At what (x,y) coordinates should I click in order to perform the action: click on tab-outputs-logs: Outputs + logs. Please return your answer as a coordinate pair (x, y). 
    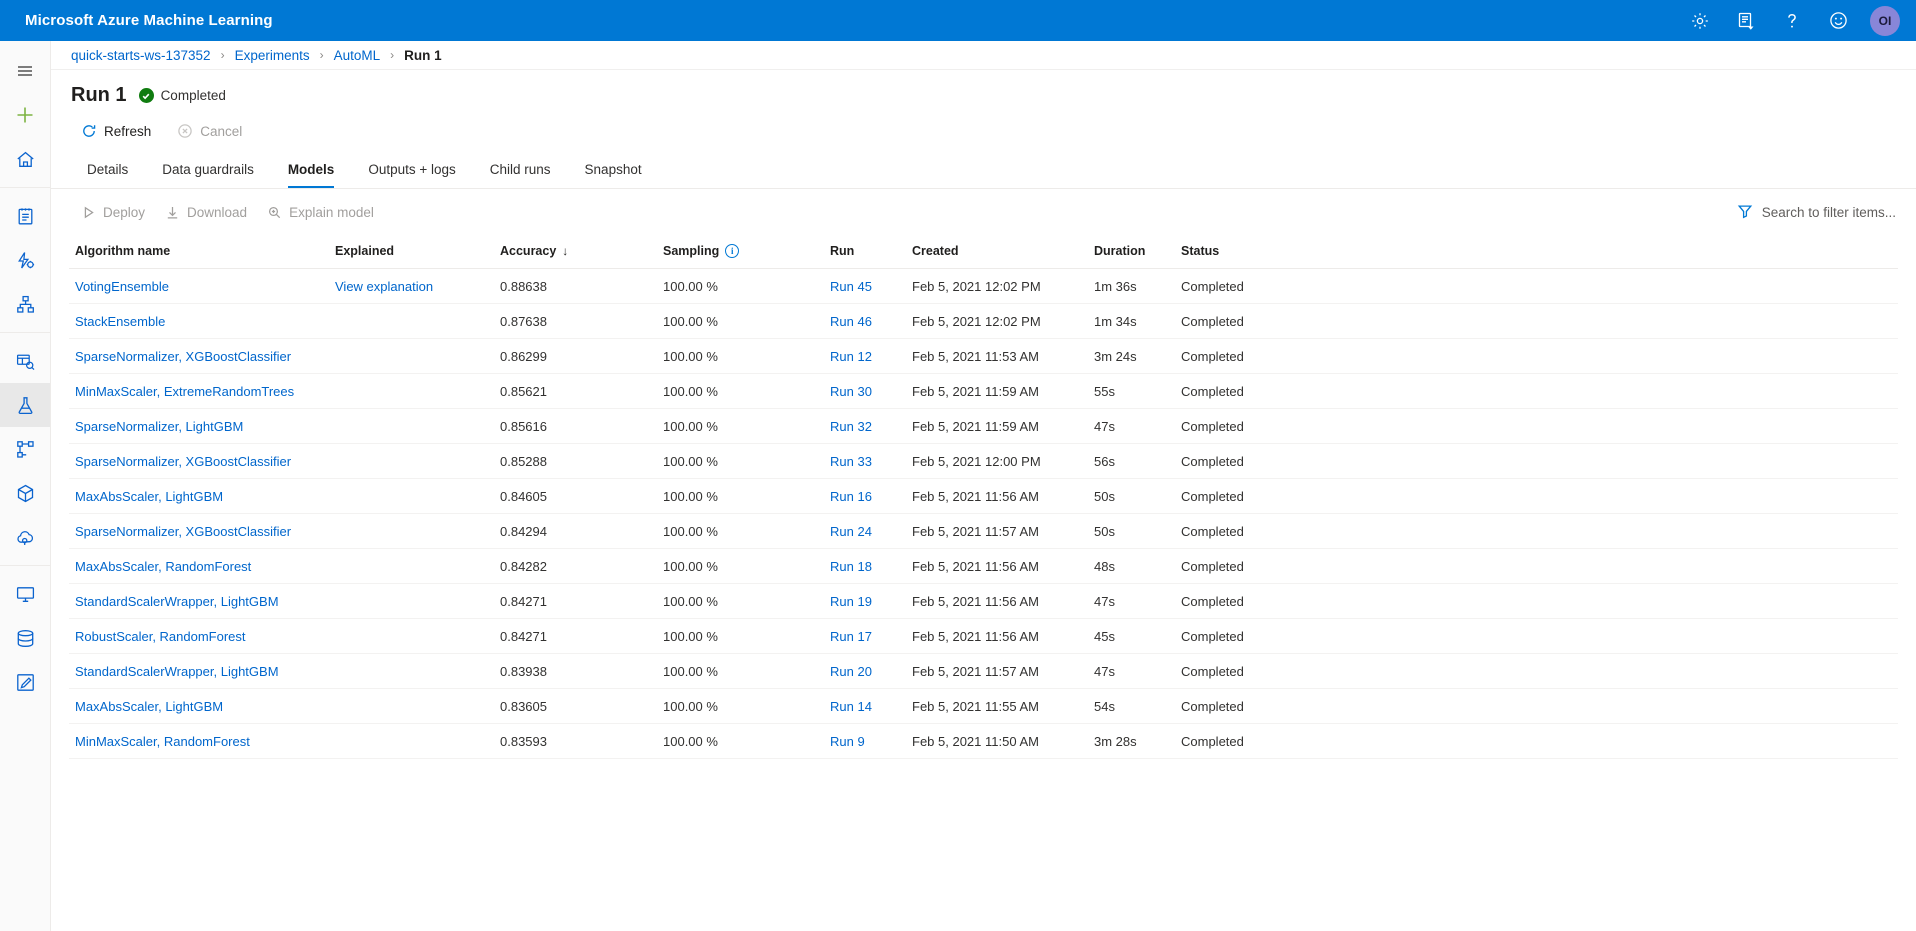
    Looking at the image, I should click on (411, 172).